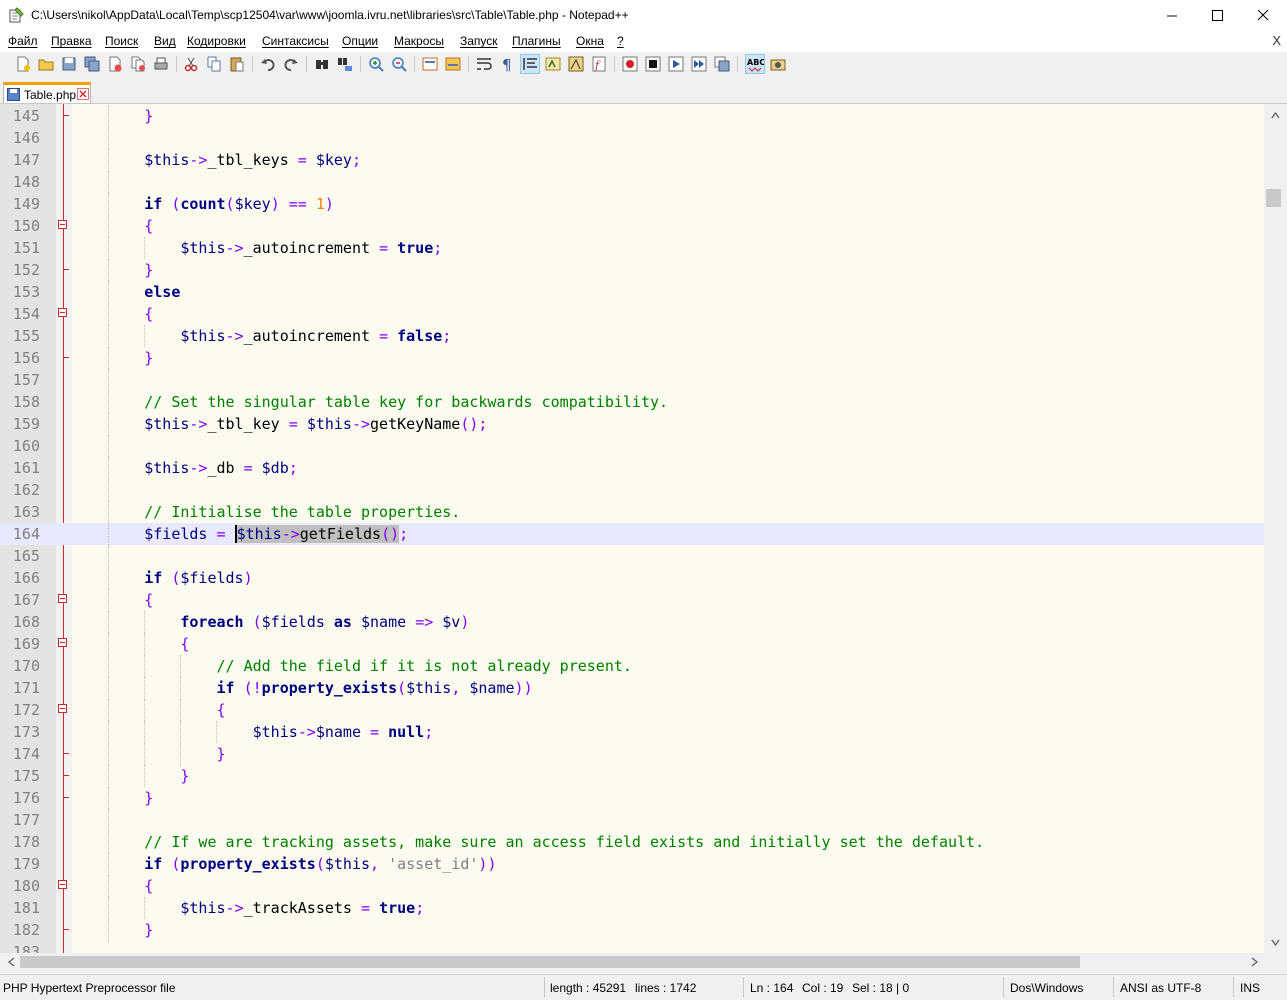 This screenshot has height=1000, width=1287. Describe the element at coordinates (699, 64) in the screenshot. I see `play-macro-multiple-icon` at that location.